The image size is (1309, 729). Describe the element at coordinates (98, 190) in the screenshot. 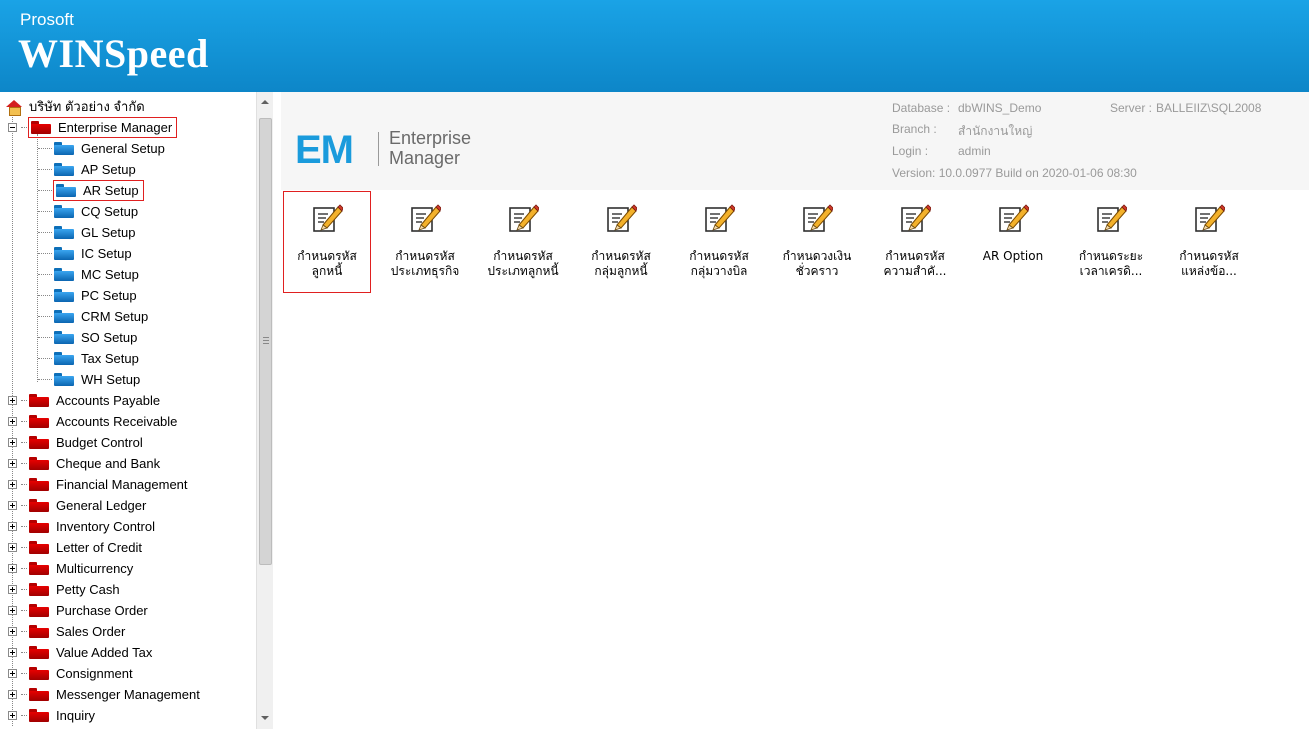

I see `selection-highlight: AR Setup` at that location.